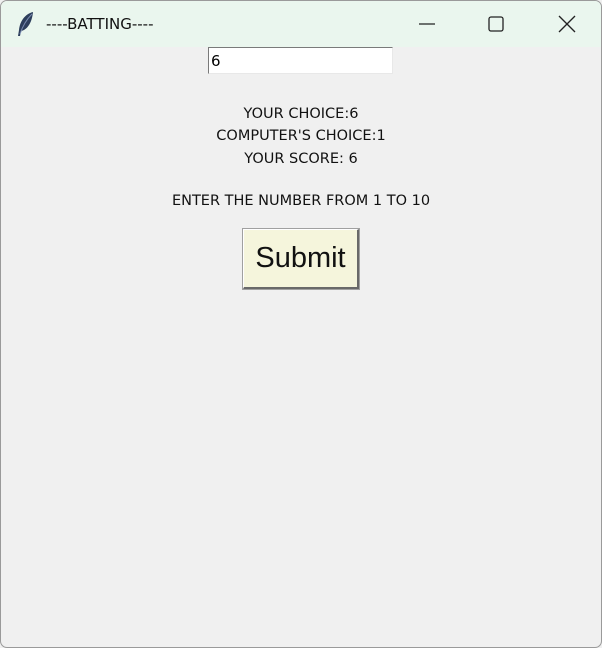  What do you see at coordinates (301, 114) in the screenshot?
I see `your-choice-label: YOUR CHOICE:6` at bounding box center [301, 114].